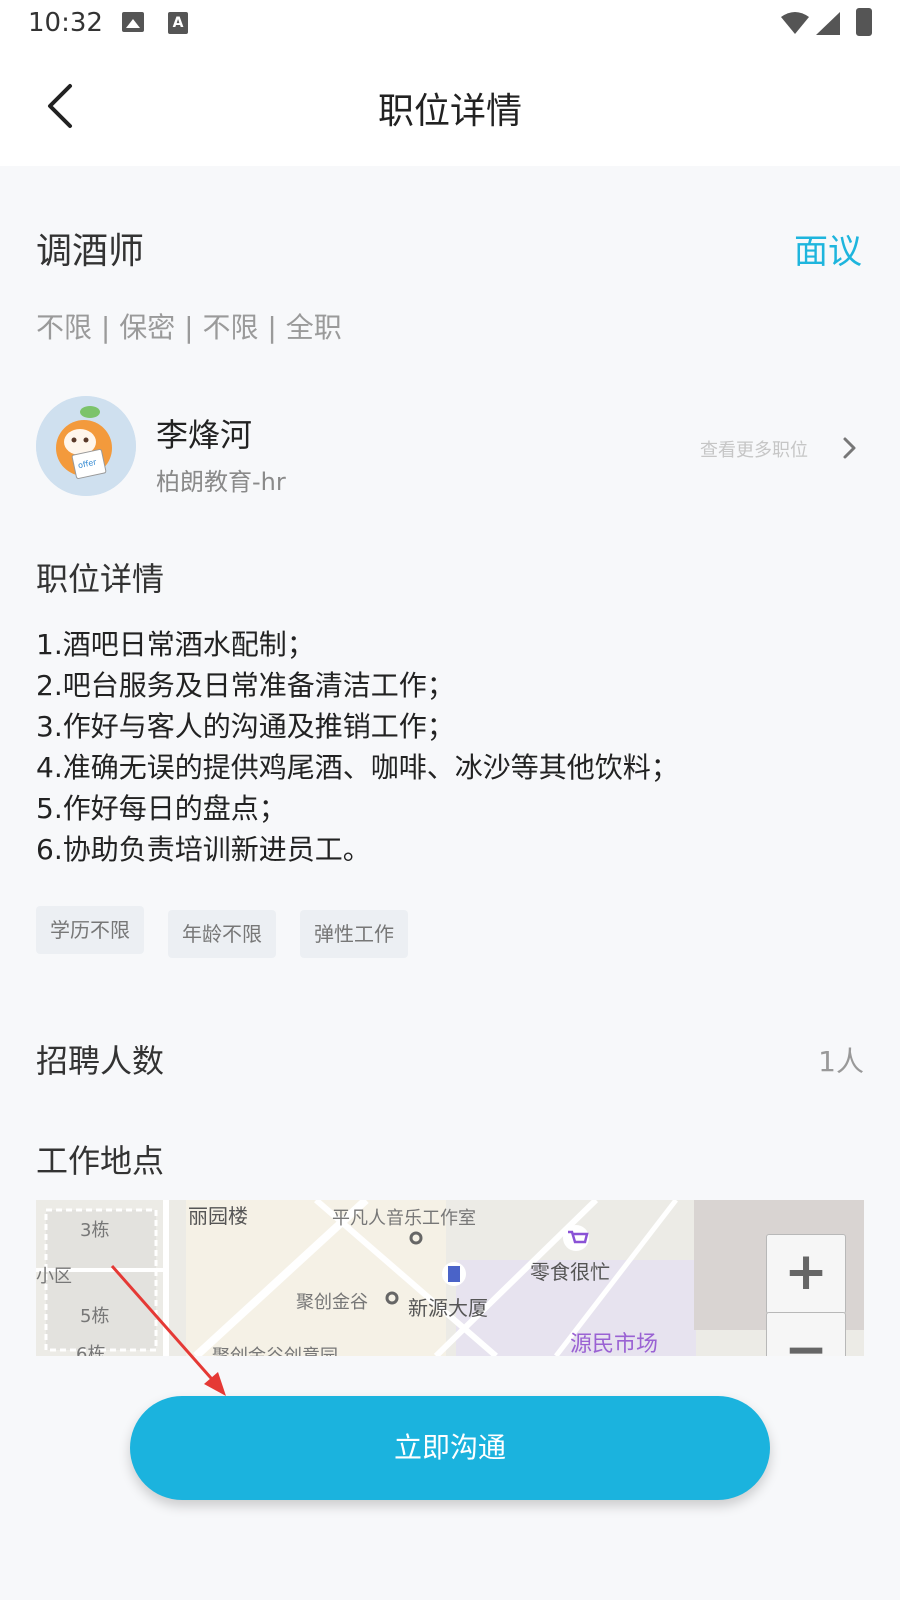  Describe the element at coordinates (204, 435) in the screenshot. I see `recruiter-name: 李烽河` at that location.